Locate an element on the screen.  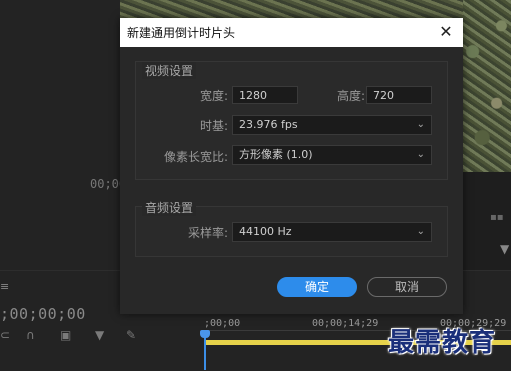
timebase-value: 23.976 fps is located at coordinates (268, 124).